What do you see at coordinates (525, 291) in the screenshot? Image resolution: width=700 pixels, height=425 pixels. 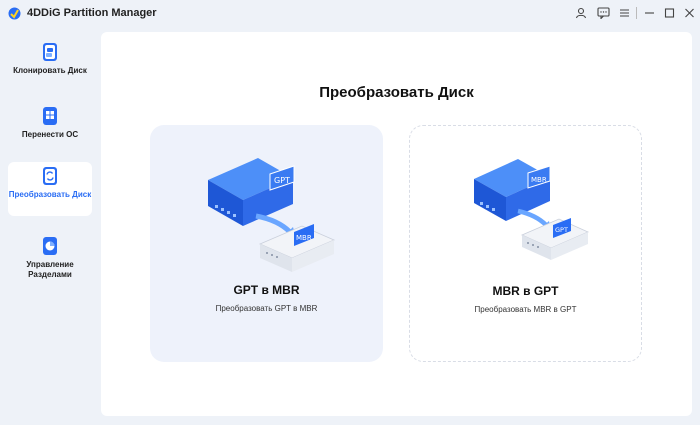 I see `card-title: MBR в GPT` at bounding box center [525, 291].